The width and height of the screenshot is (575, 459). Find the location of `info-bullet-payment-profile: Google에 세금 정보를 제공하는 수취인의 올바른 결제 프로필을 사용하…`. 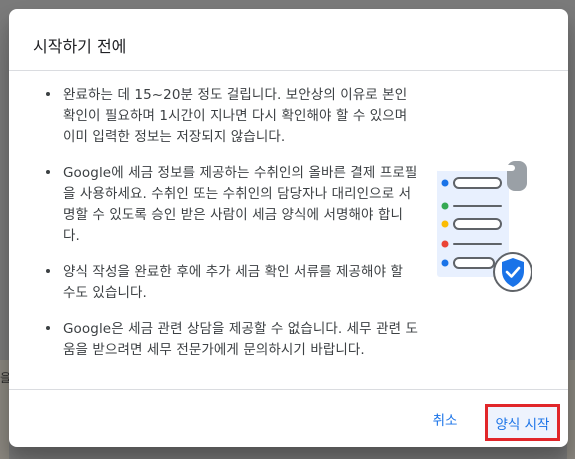

info-bullet-payment-profile: Google에 세금 정보를 제공하는 수취인의 올바른 결제 프로필을 사용하… is located at coordinates (226, 204).